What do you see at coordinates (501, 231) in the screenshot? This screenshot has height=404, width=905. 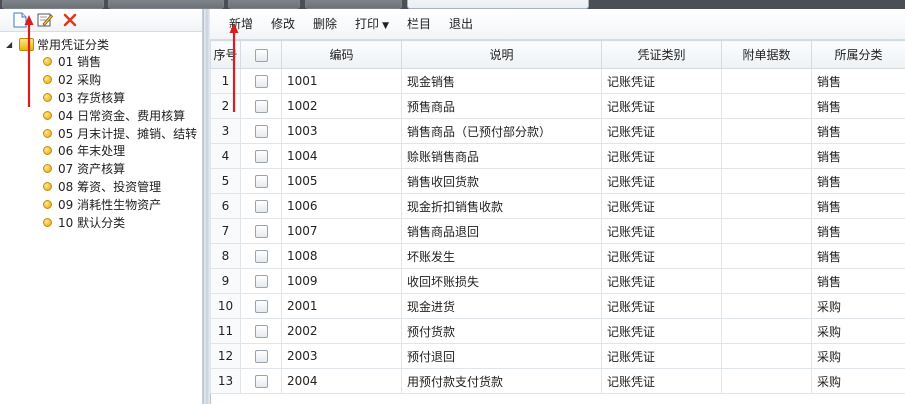 I see `cell-description: 销售商品退回` at bounding box center [501, 231].